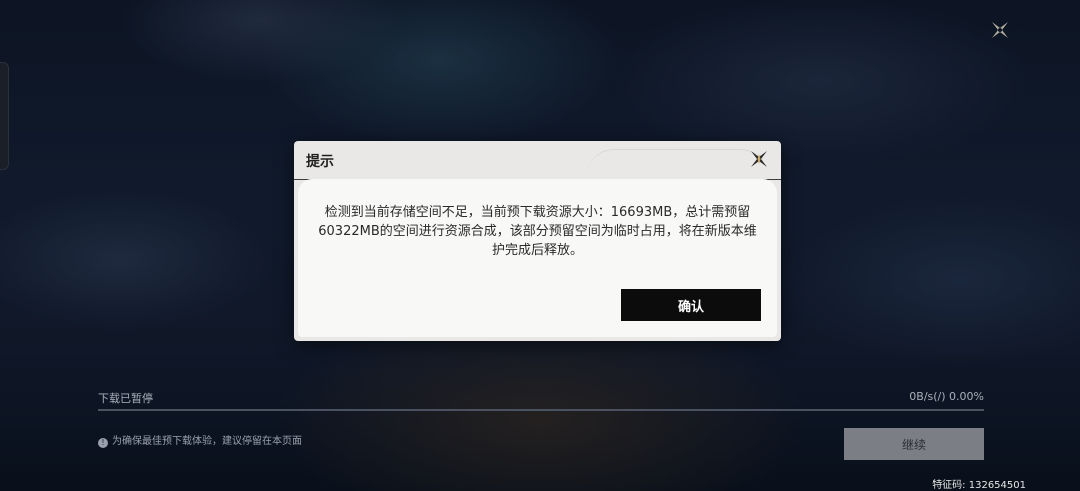 The image size is (1080, 491). What do you see at coordinates (125, 398) in the screenshot?
I see `download-status: 下载已暂停` at bounding box center [125, 398].